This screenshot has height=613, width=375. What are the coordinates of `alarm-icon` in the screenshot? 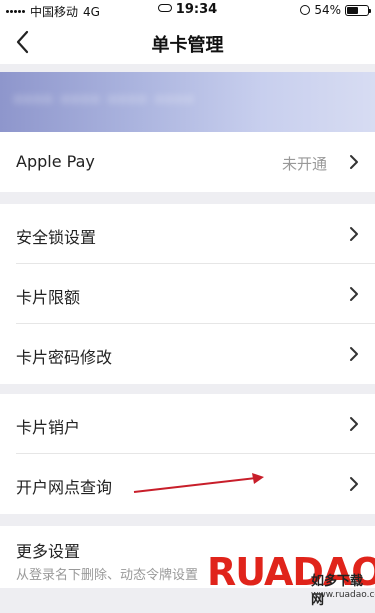 It's located at (305, 10).